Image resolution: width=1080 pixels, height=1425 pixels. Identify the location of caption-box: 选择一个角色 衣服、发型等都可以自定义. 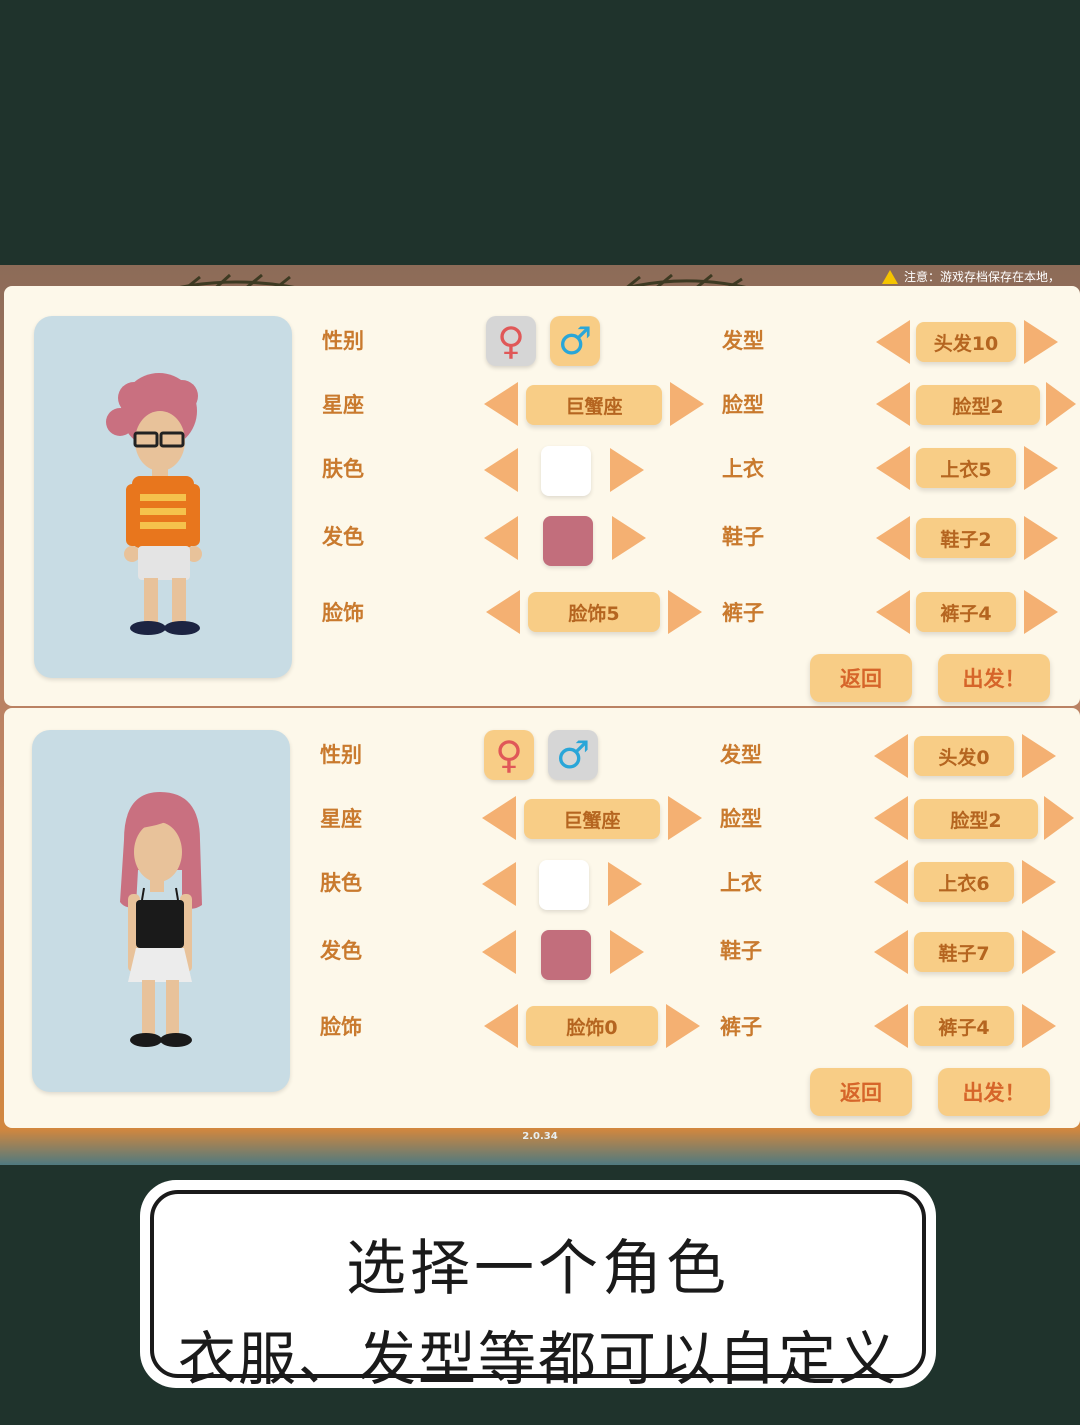
(538, 1286).